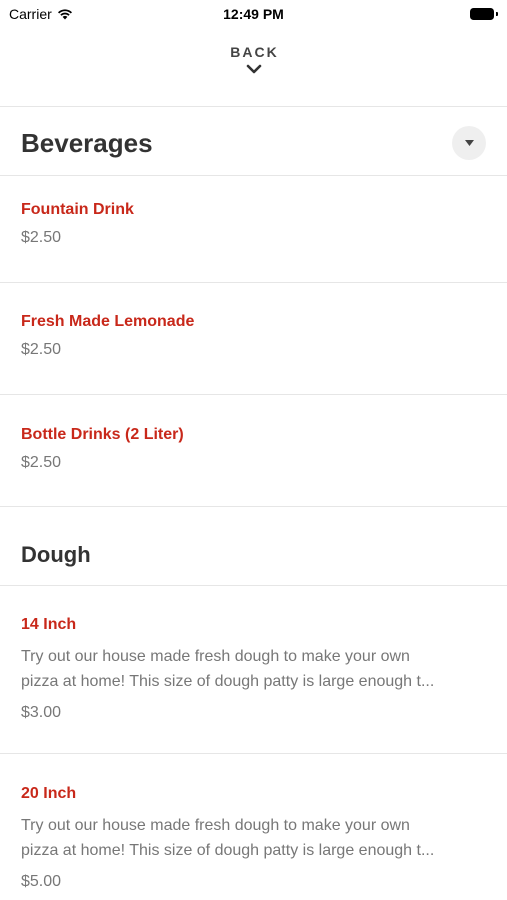 The width and height of the screenshot is (507, 900). Describe the element at coordinates (56, 554) in the screenshot. I see `section-title: Dough` at that location.